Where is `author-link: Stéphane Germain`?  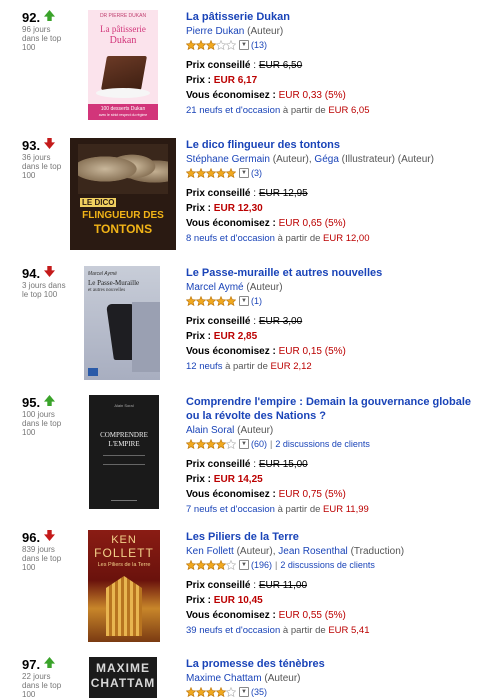
author-link: Stéphane Germain is located at coordinates (228, 159).